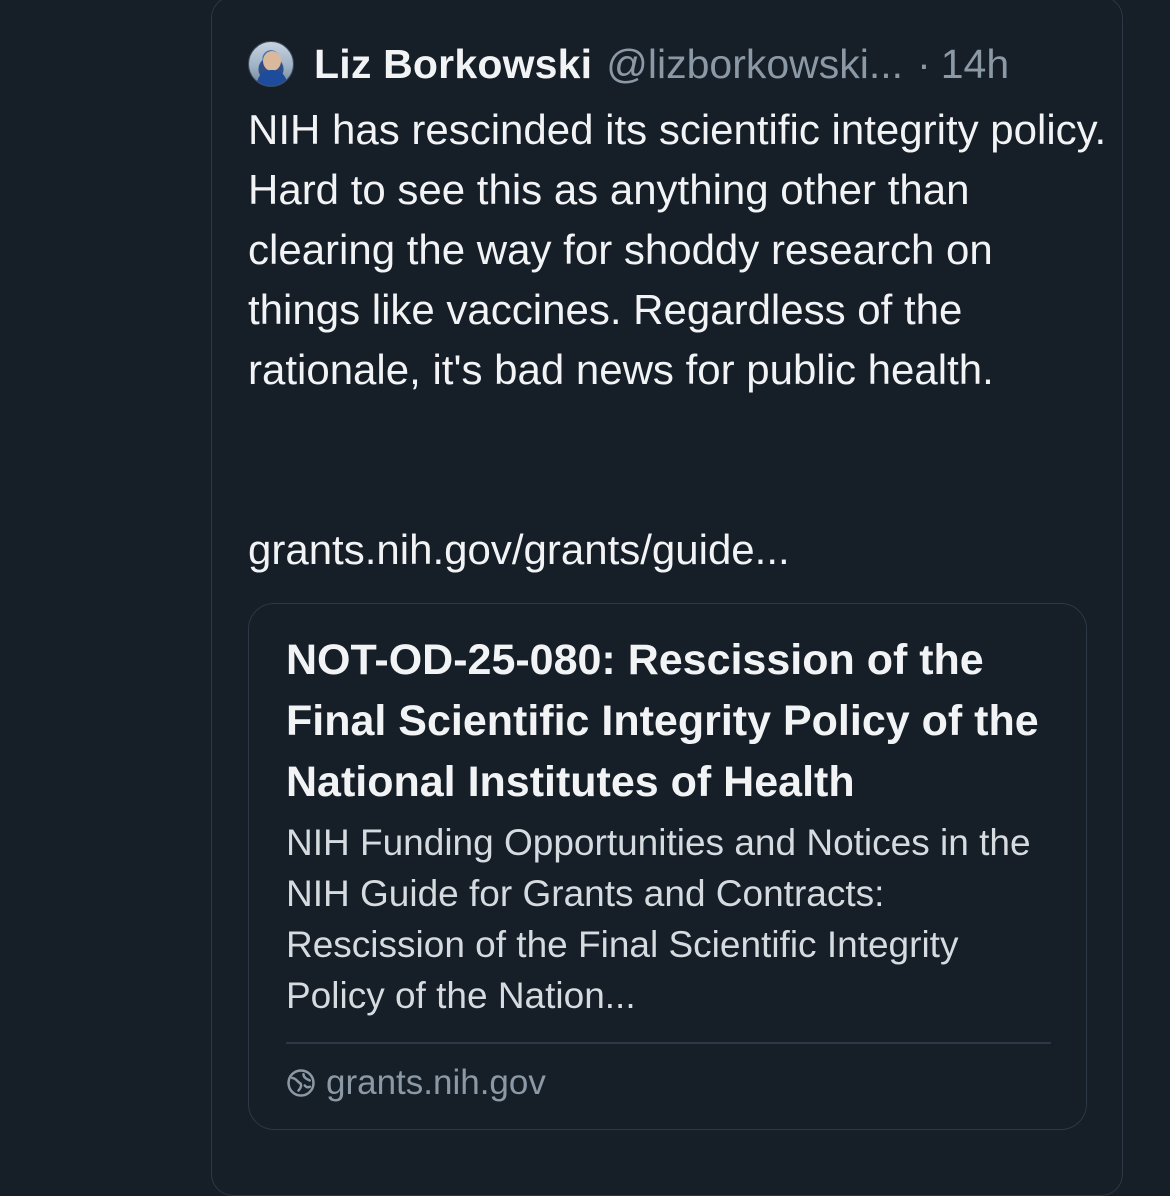 This screenshot has height=1196, width=1170. What do you see at coordinates (668, 1043) in the screenshot?
I see `link-card-divider` at bounding box center [668, 1043].